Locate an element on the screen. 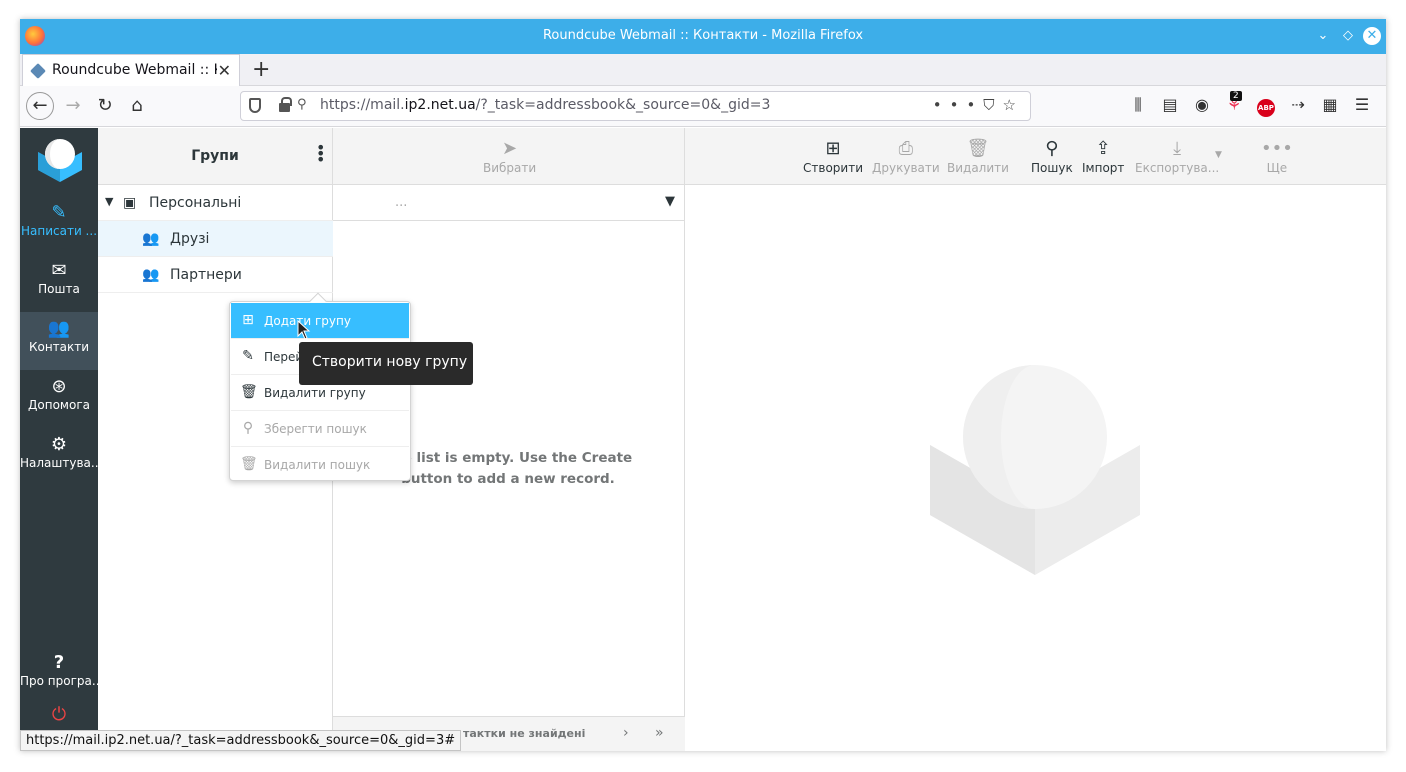  delete-button: 🗑 Видалити is located at coordinates (978, 156).